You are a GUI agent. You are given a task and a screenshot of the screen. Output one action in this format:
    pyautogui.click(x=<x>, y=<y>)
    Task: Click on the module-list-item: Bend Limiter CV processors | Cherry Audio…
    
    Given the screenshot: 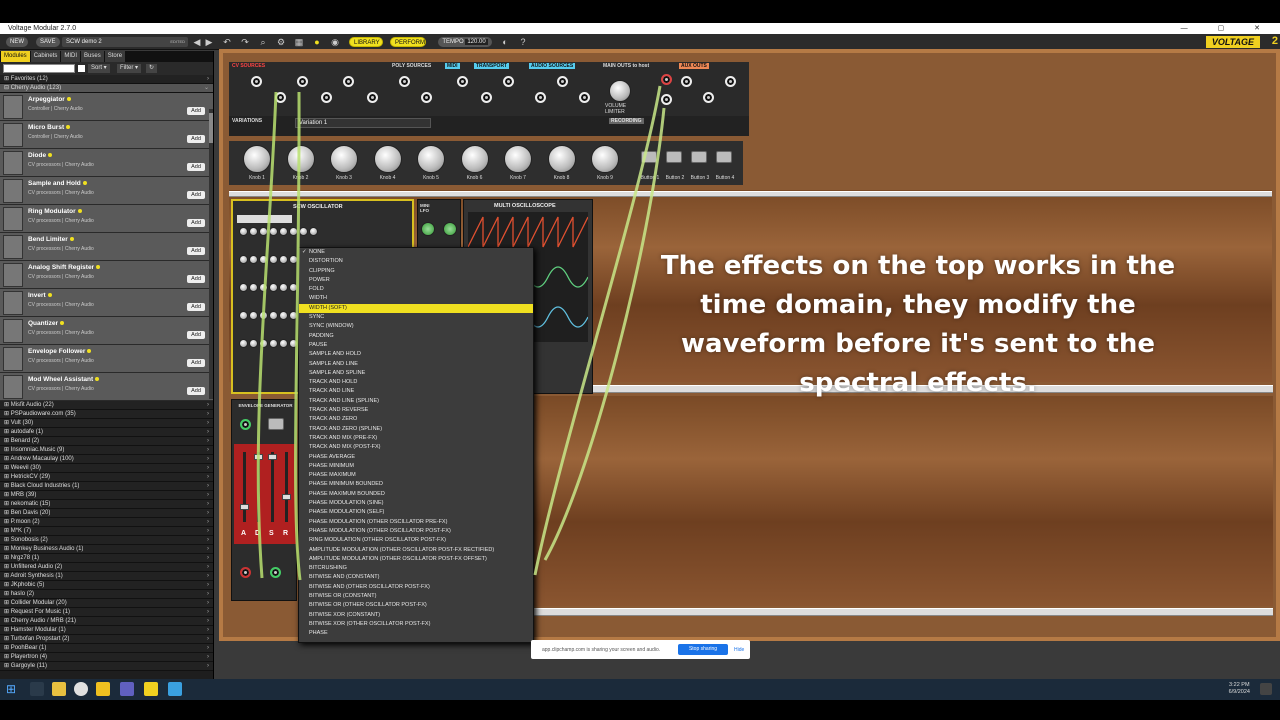 What is the action you would take?
    pyautogui.click(x=106, y=247)
    